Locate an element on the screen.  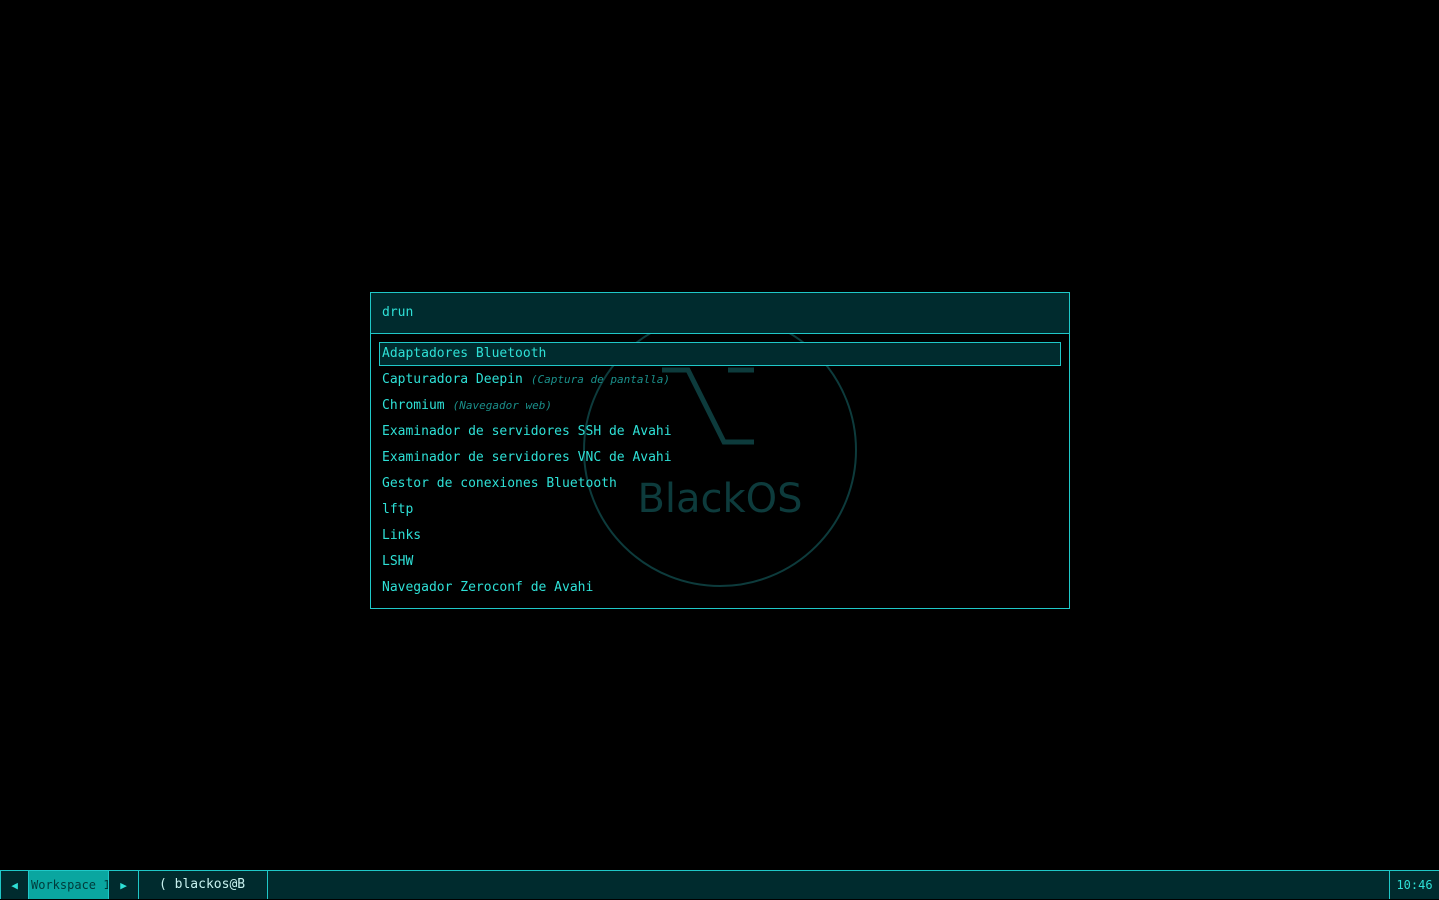
clock: 10:46 is located at coordinates (1414, 885).